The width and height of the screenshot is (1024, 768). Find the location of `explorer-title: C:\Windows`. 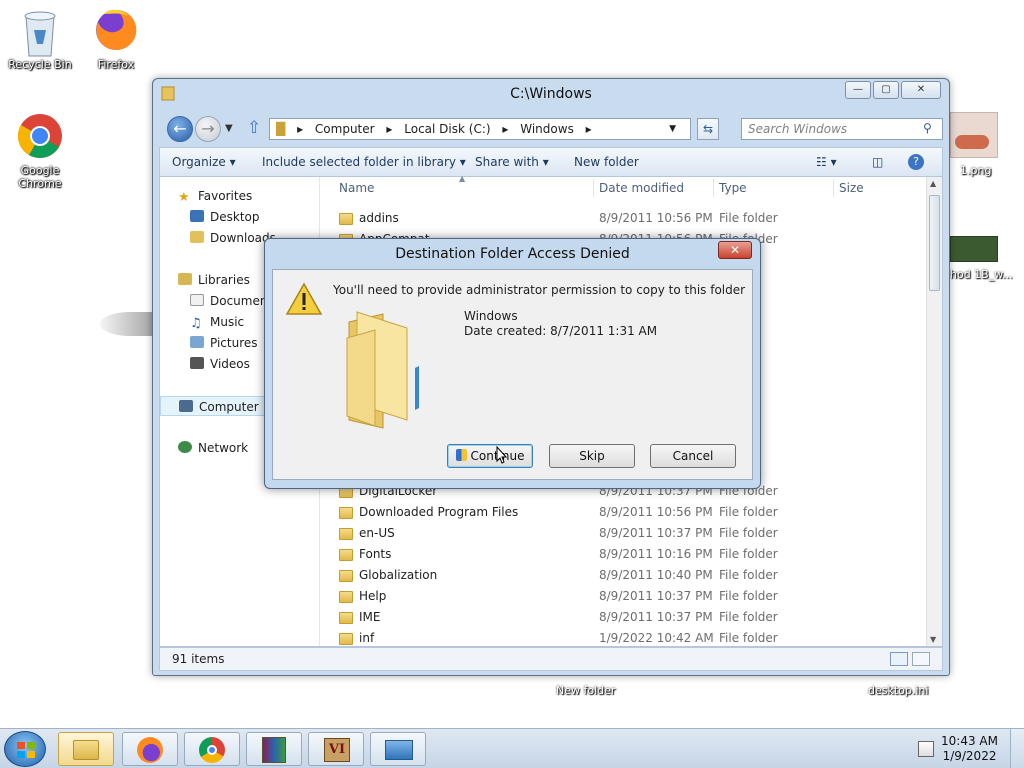

explorer-title: C:\Windows is located at coordinates (551, 94).